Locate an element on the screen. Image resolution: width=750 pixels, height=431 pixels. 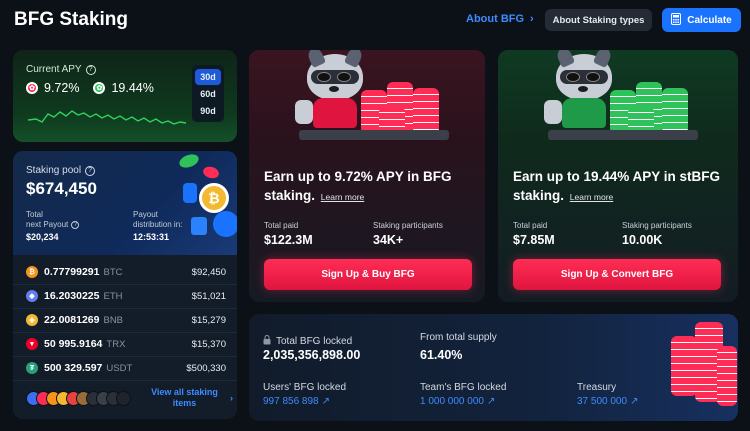
treasury-value: 37 500 000 is located at coordinates (602, 401).